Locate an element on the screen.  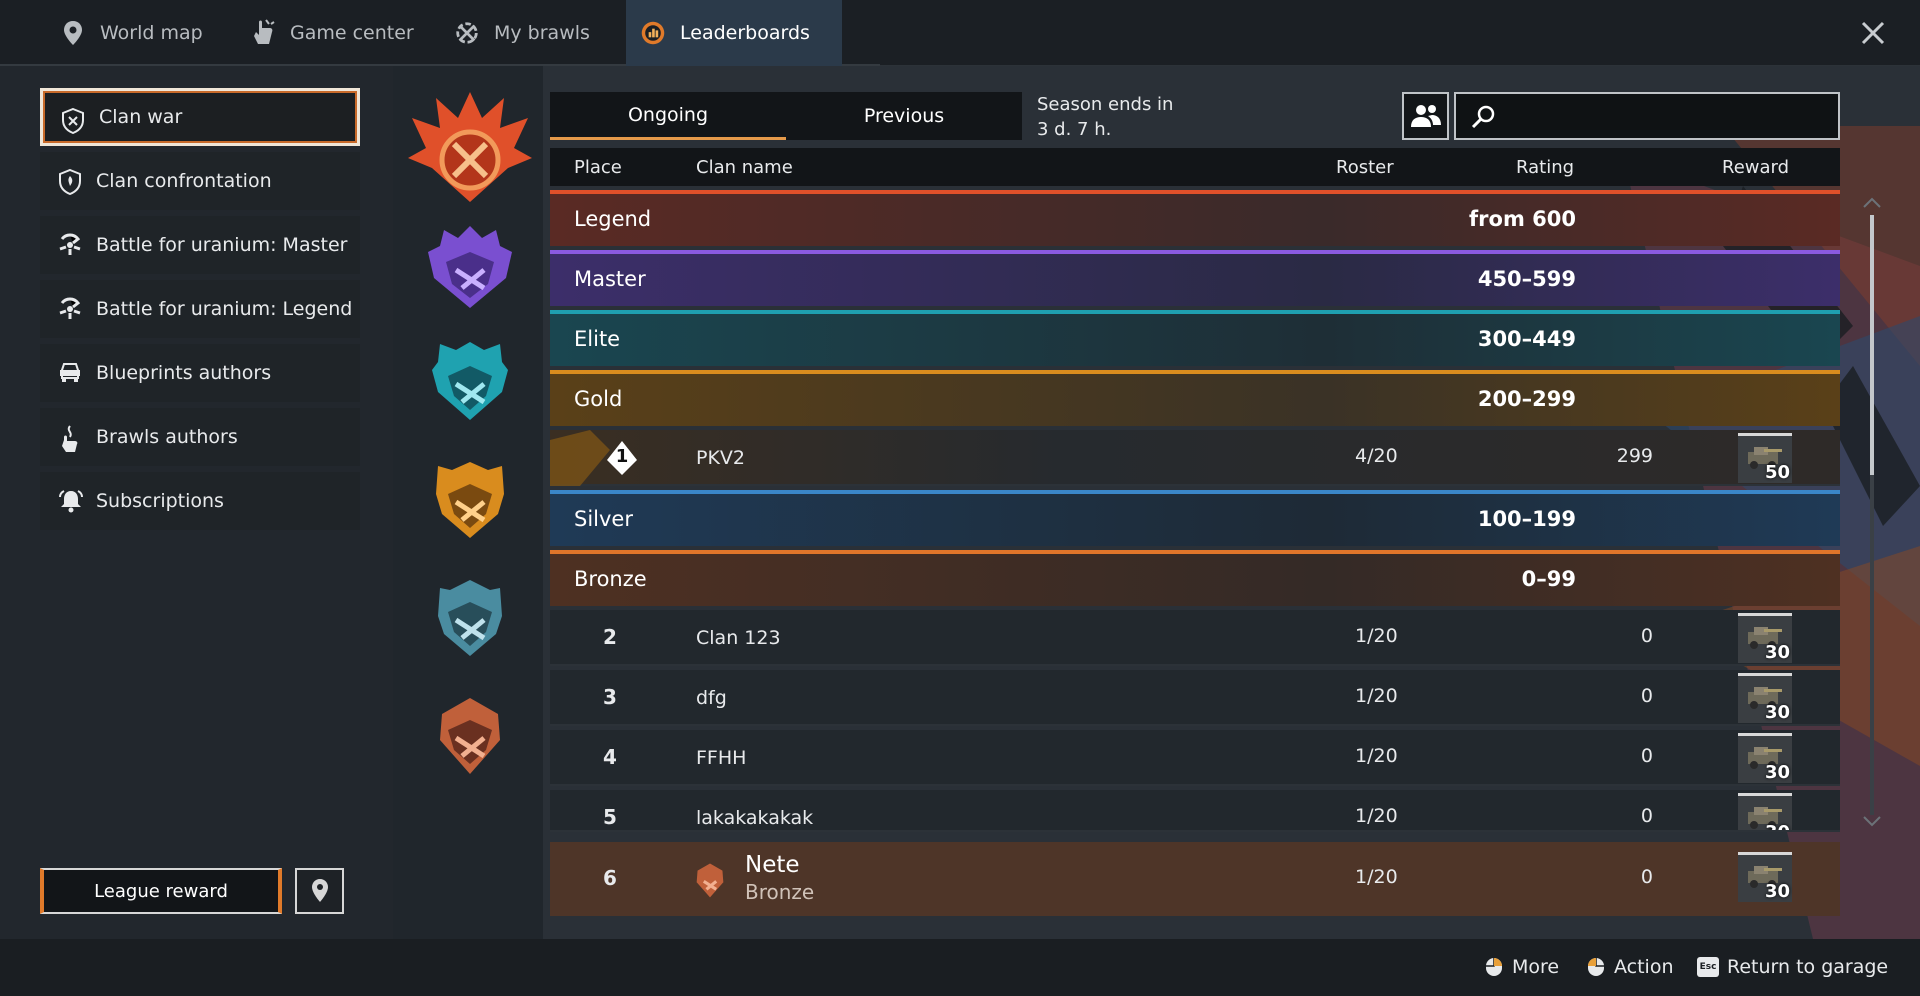
tab-world-map: World map is located at coordinates (131, 33).